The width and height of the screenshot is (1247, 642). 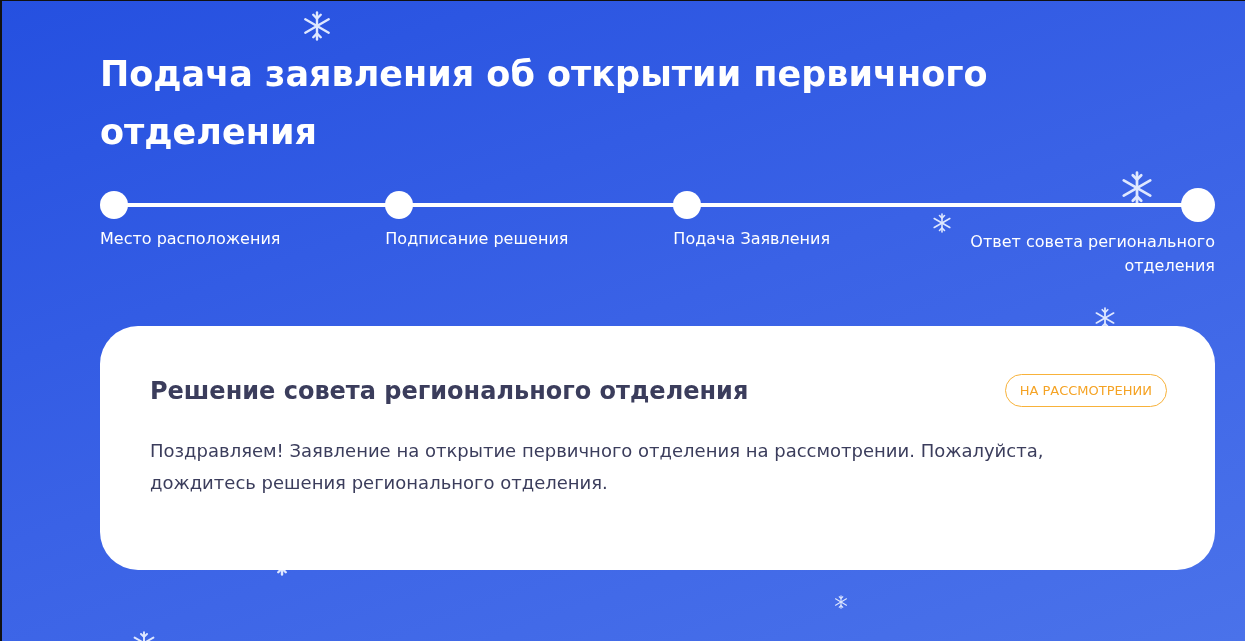 I want to click on page-title: Подача заявления об открытии первичного отделения, so click(x=544, y=103).